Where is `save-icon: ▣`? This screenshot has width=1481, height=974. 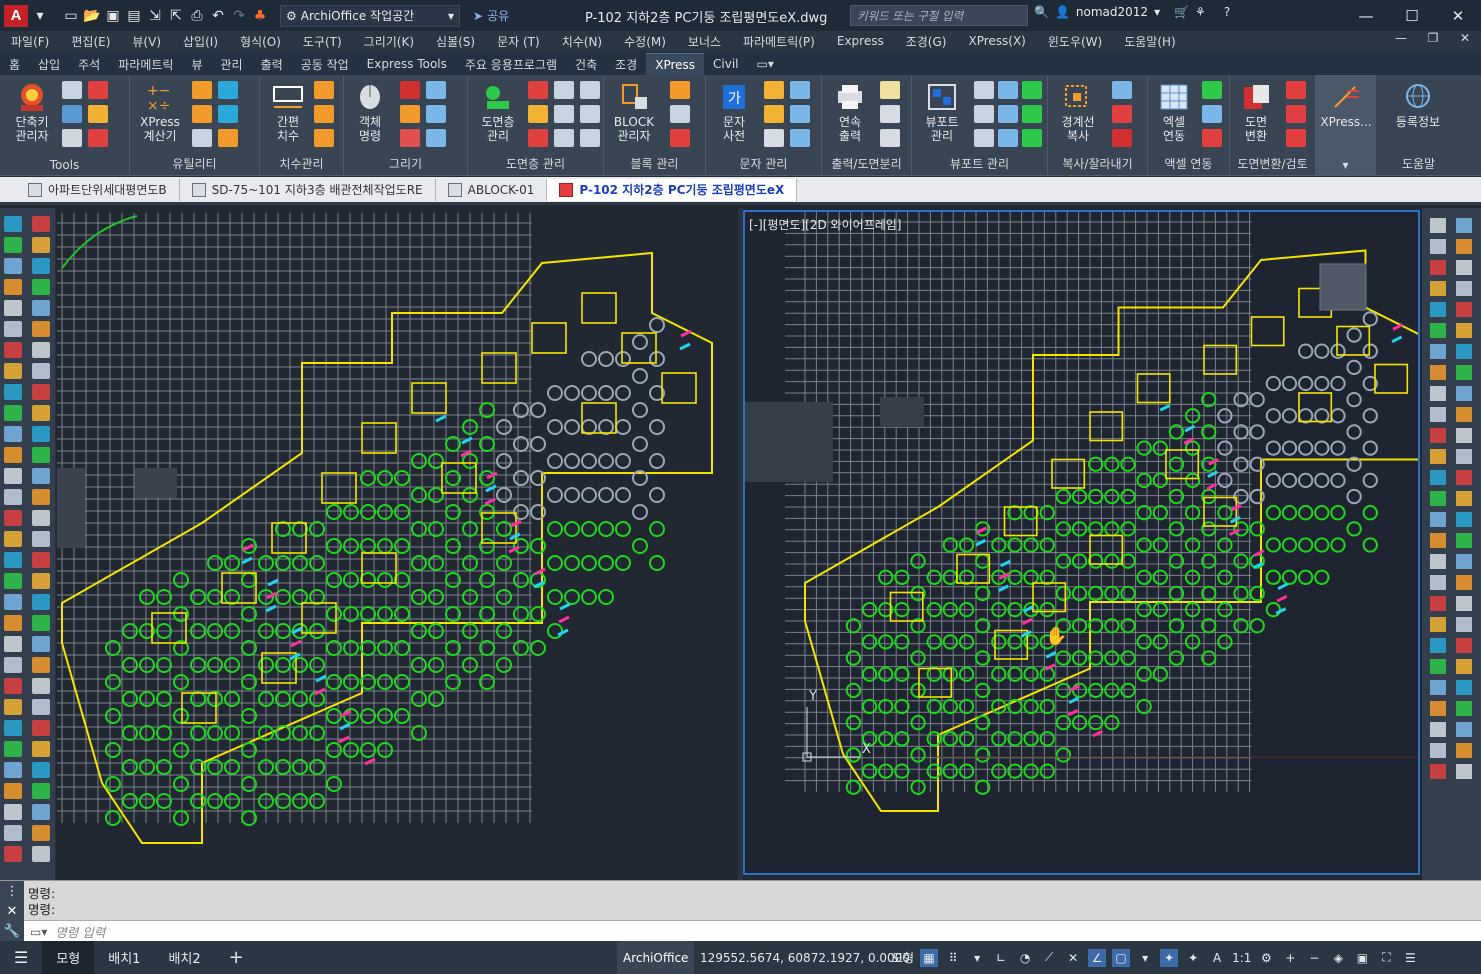 save-icon: ▣ is located at coordinates (113, 16).